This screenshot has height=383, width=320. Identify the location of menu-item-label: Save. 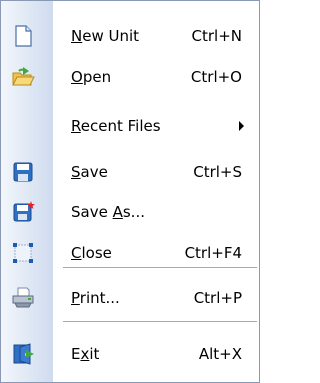
(89, 171).